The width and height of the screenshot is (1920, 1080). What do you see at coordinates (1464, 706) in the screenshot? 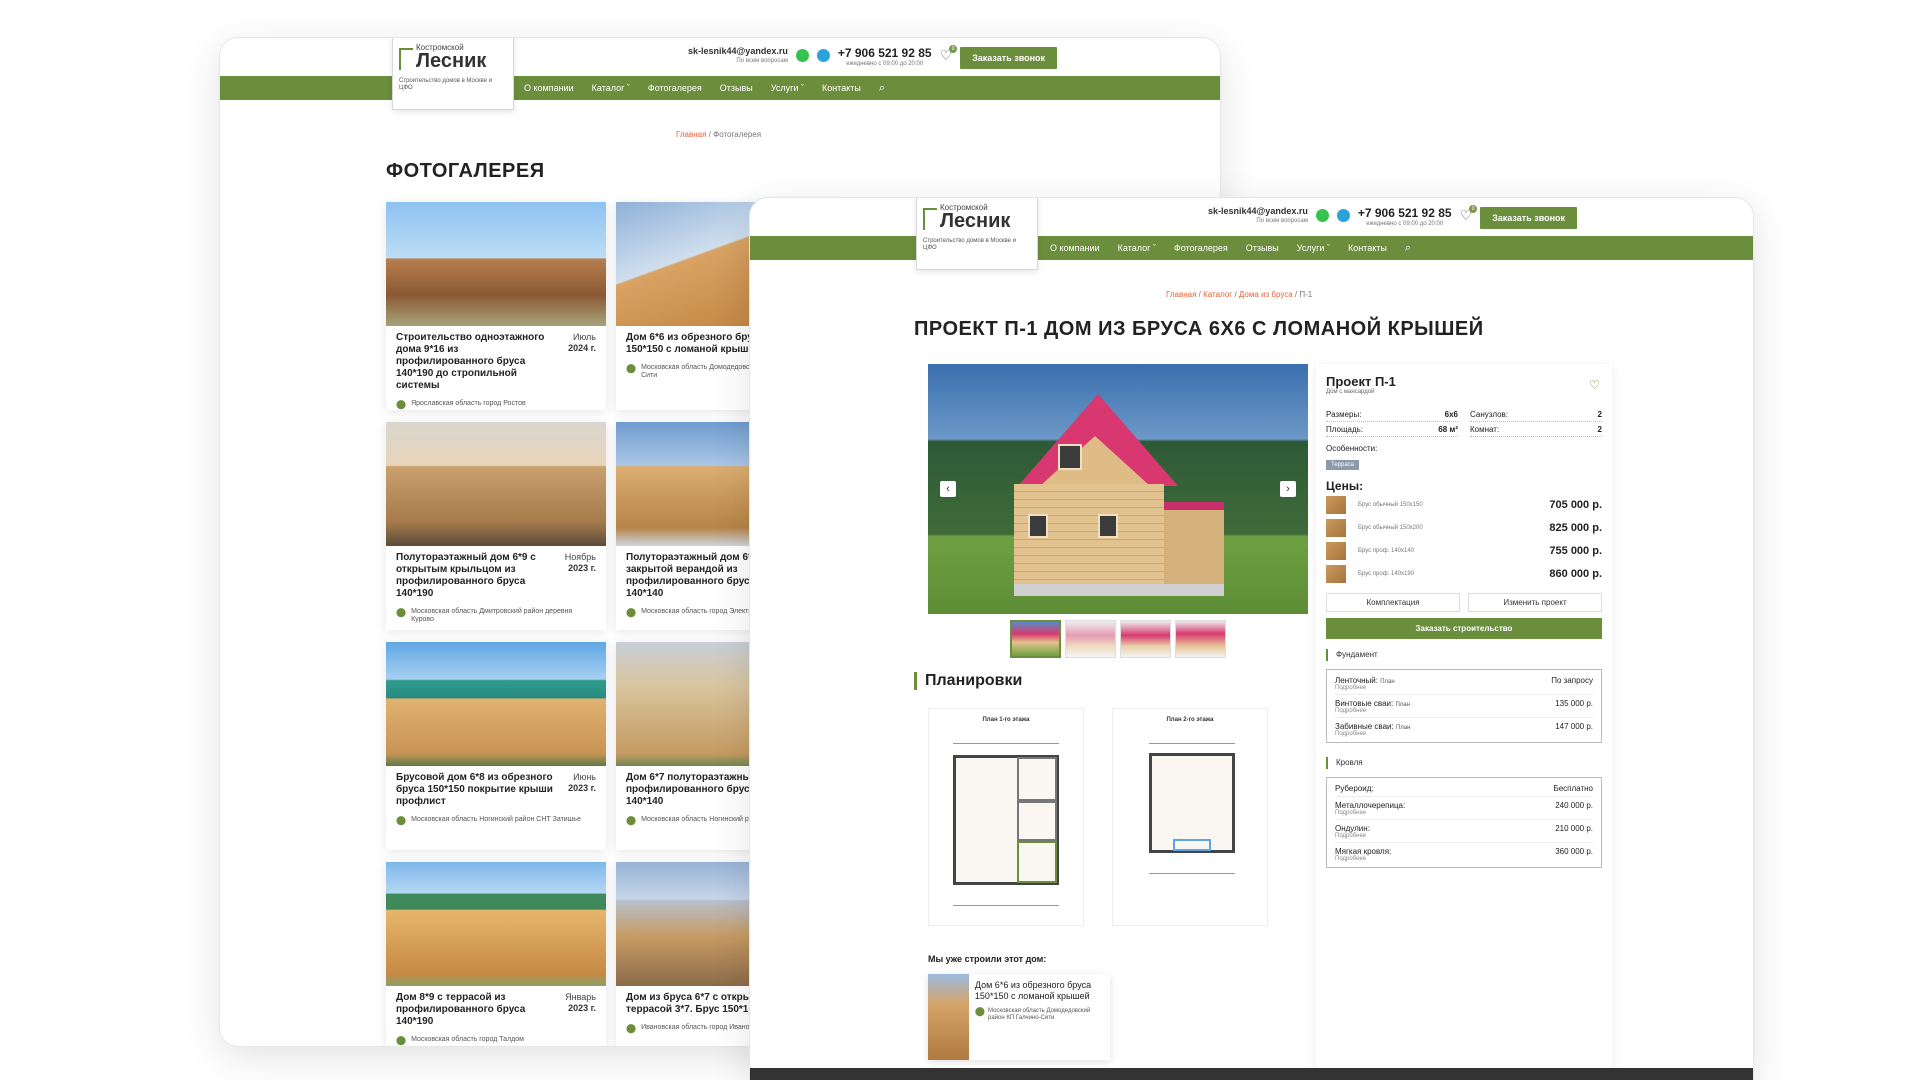
I see `foundation-option: Винтовые сваи: План Подробнее 135 000 р.` at bounding box center [1464, 706].